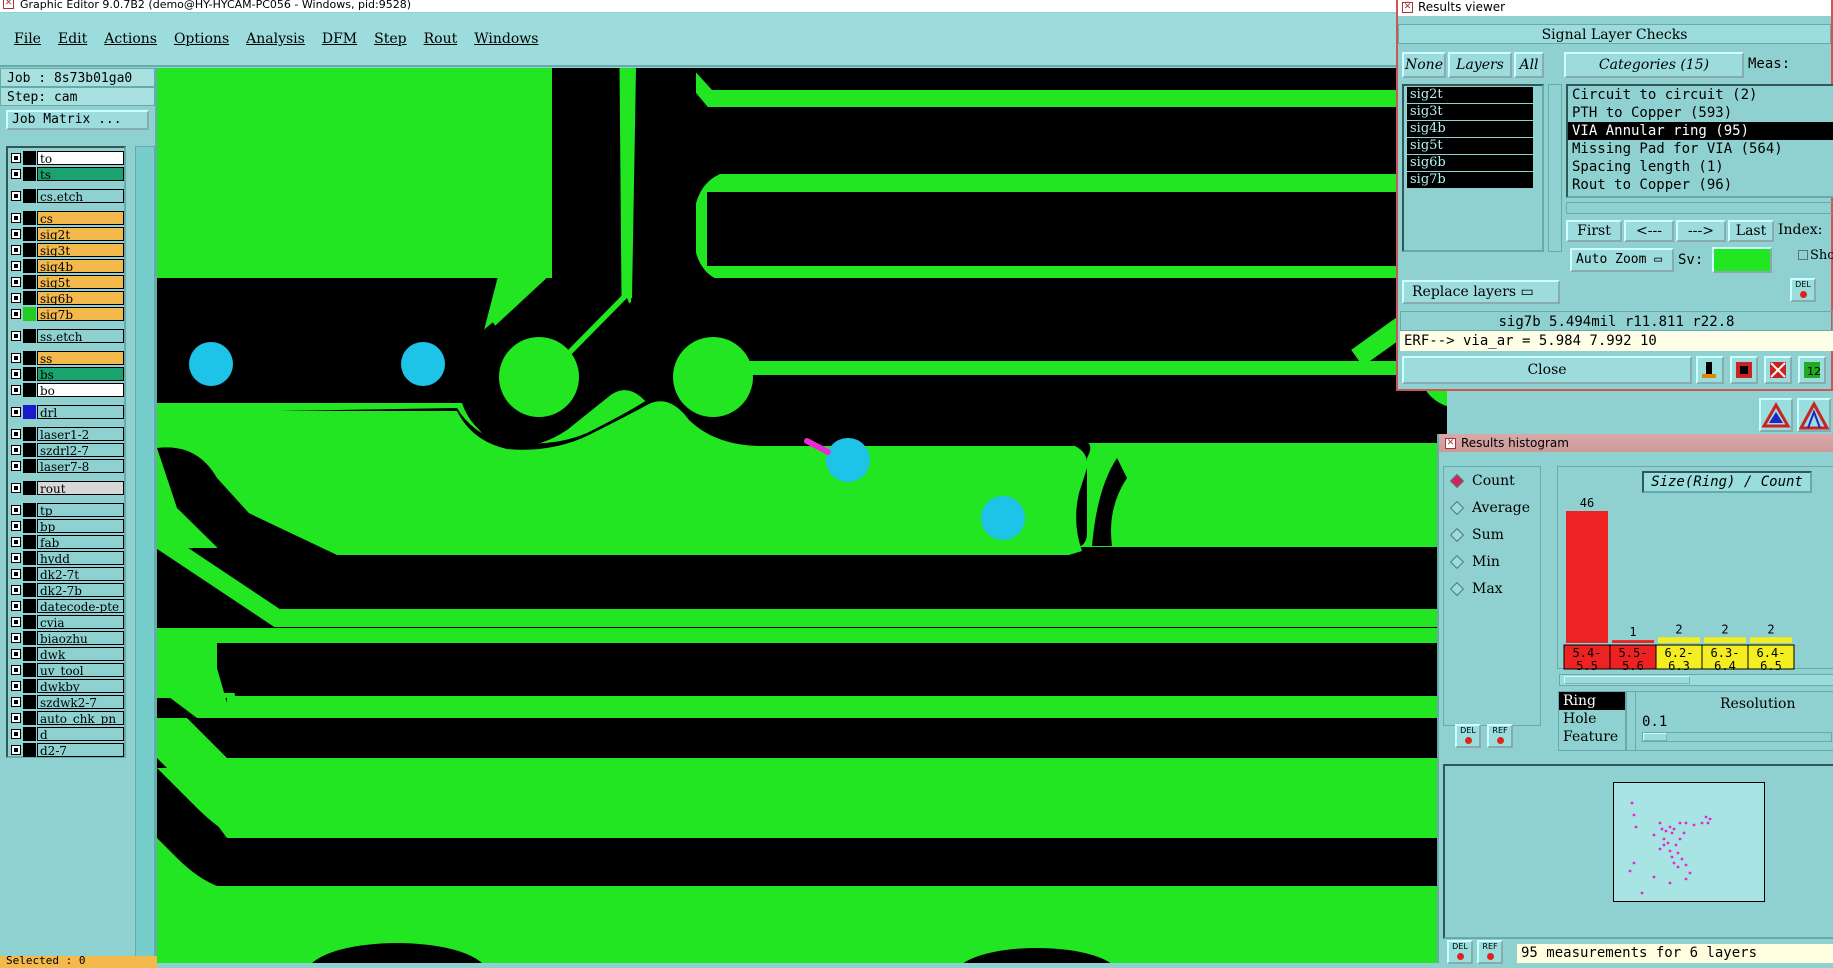  Describe the element at coordinates (1814, 415) in the screenshot. I see `peak-icon` at that location.